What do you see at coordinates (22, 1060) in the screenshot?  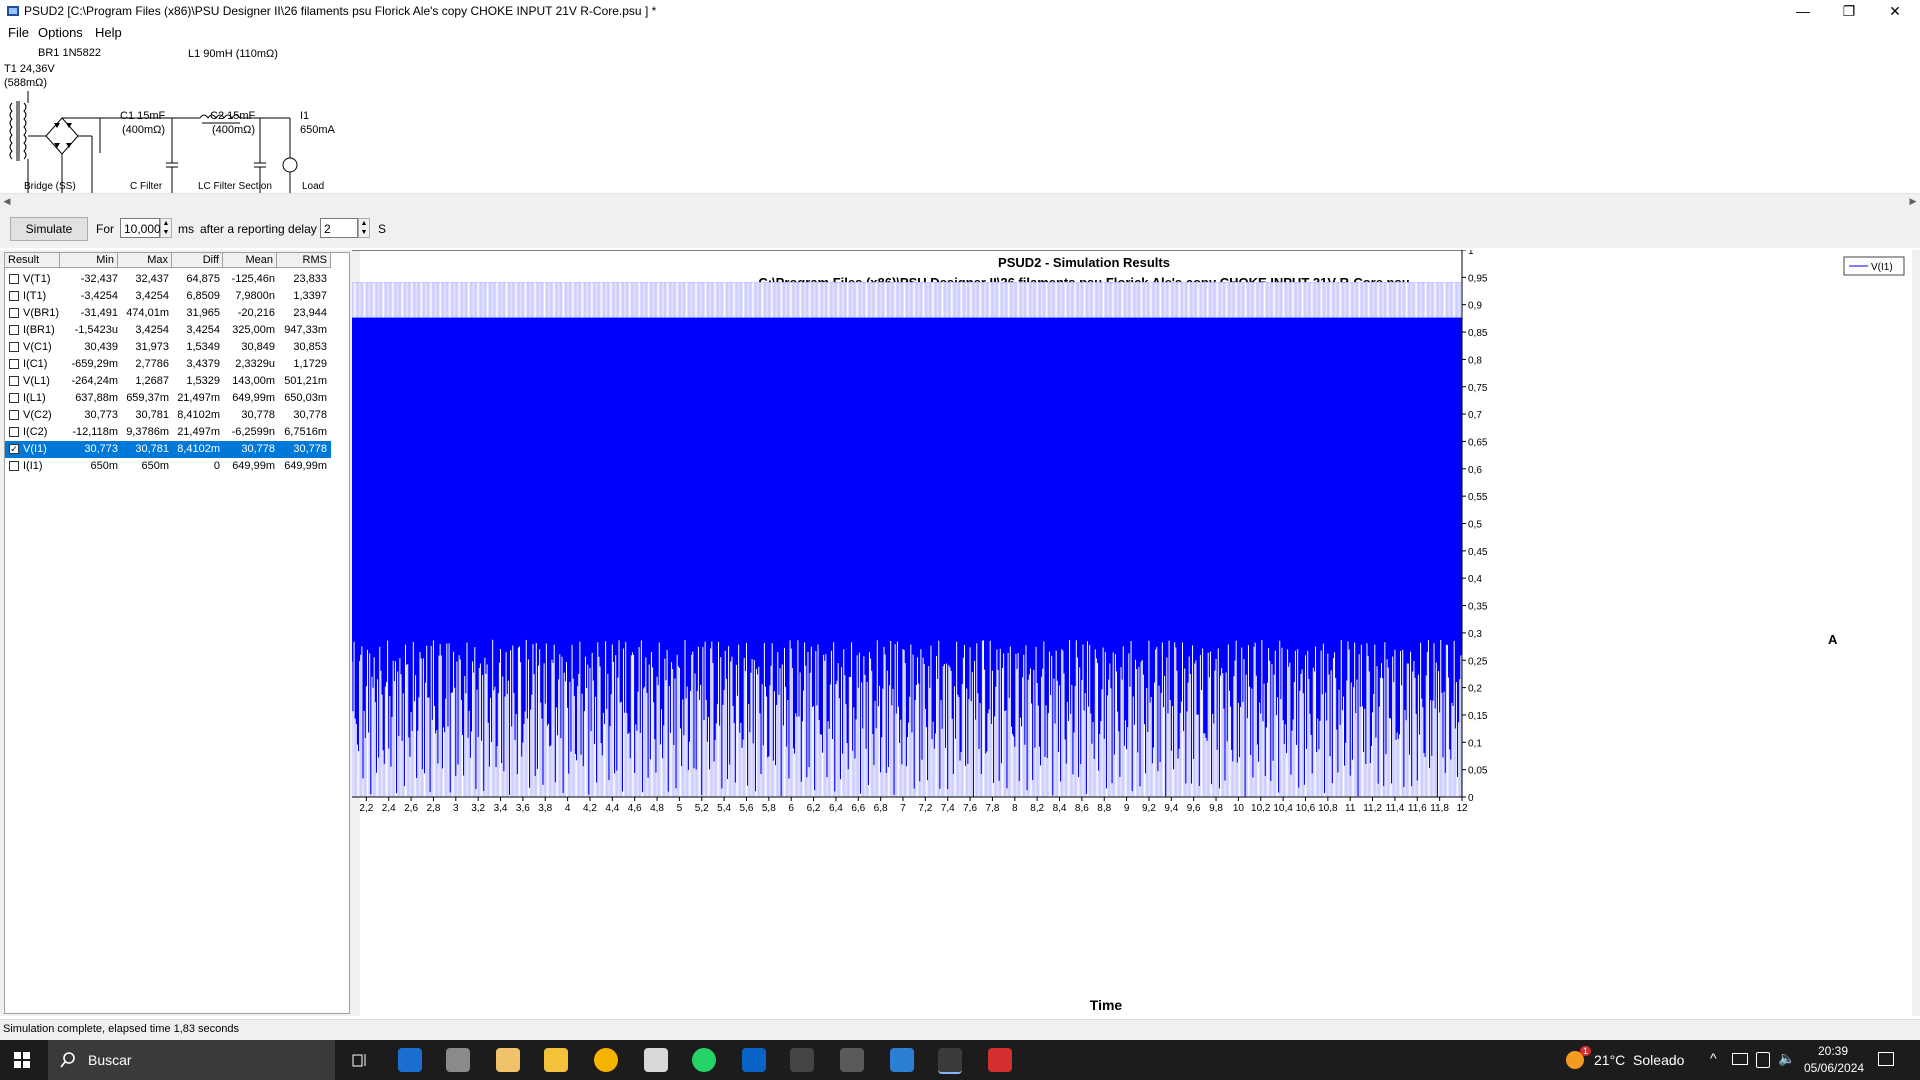 I see `windows-start-icon` at bounding box center [22, 1060].